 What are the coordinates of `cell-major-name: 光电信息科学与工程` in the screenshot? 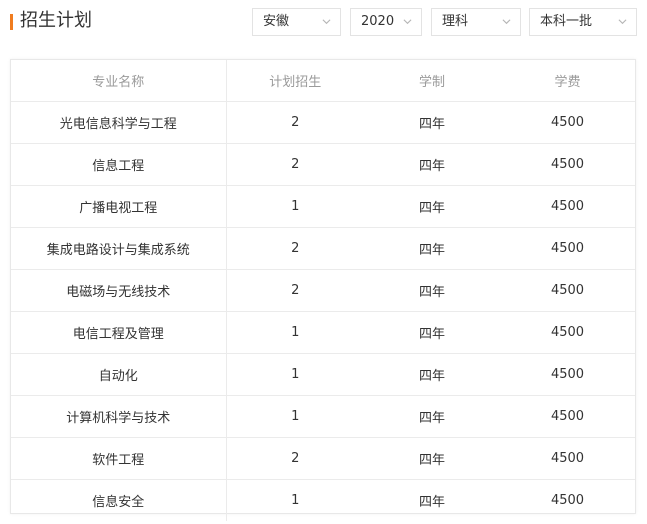 It's located at (119, 122).